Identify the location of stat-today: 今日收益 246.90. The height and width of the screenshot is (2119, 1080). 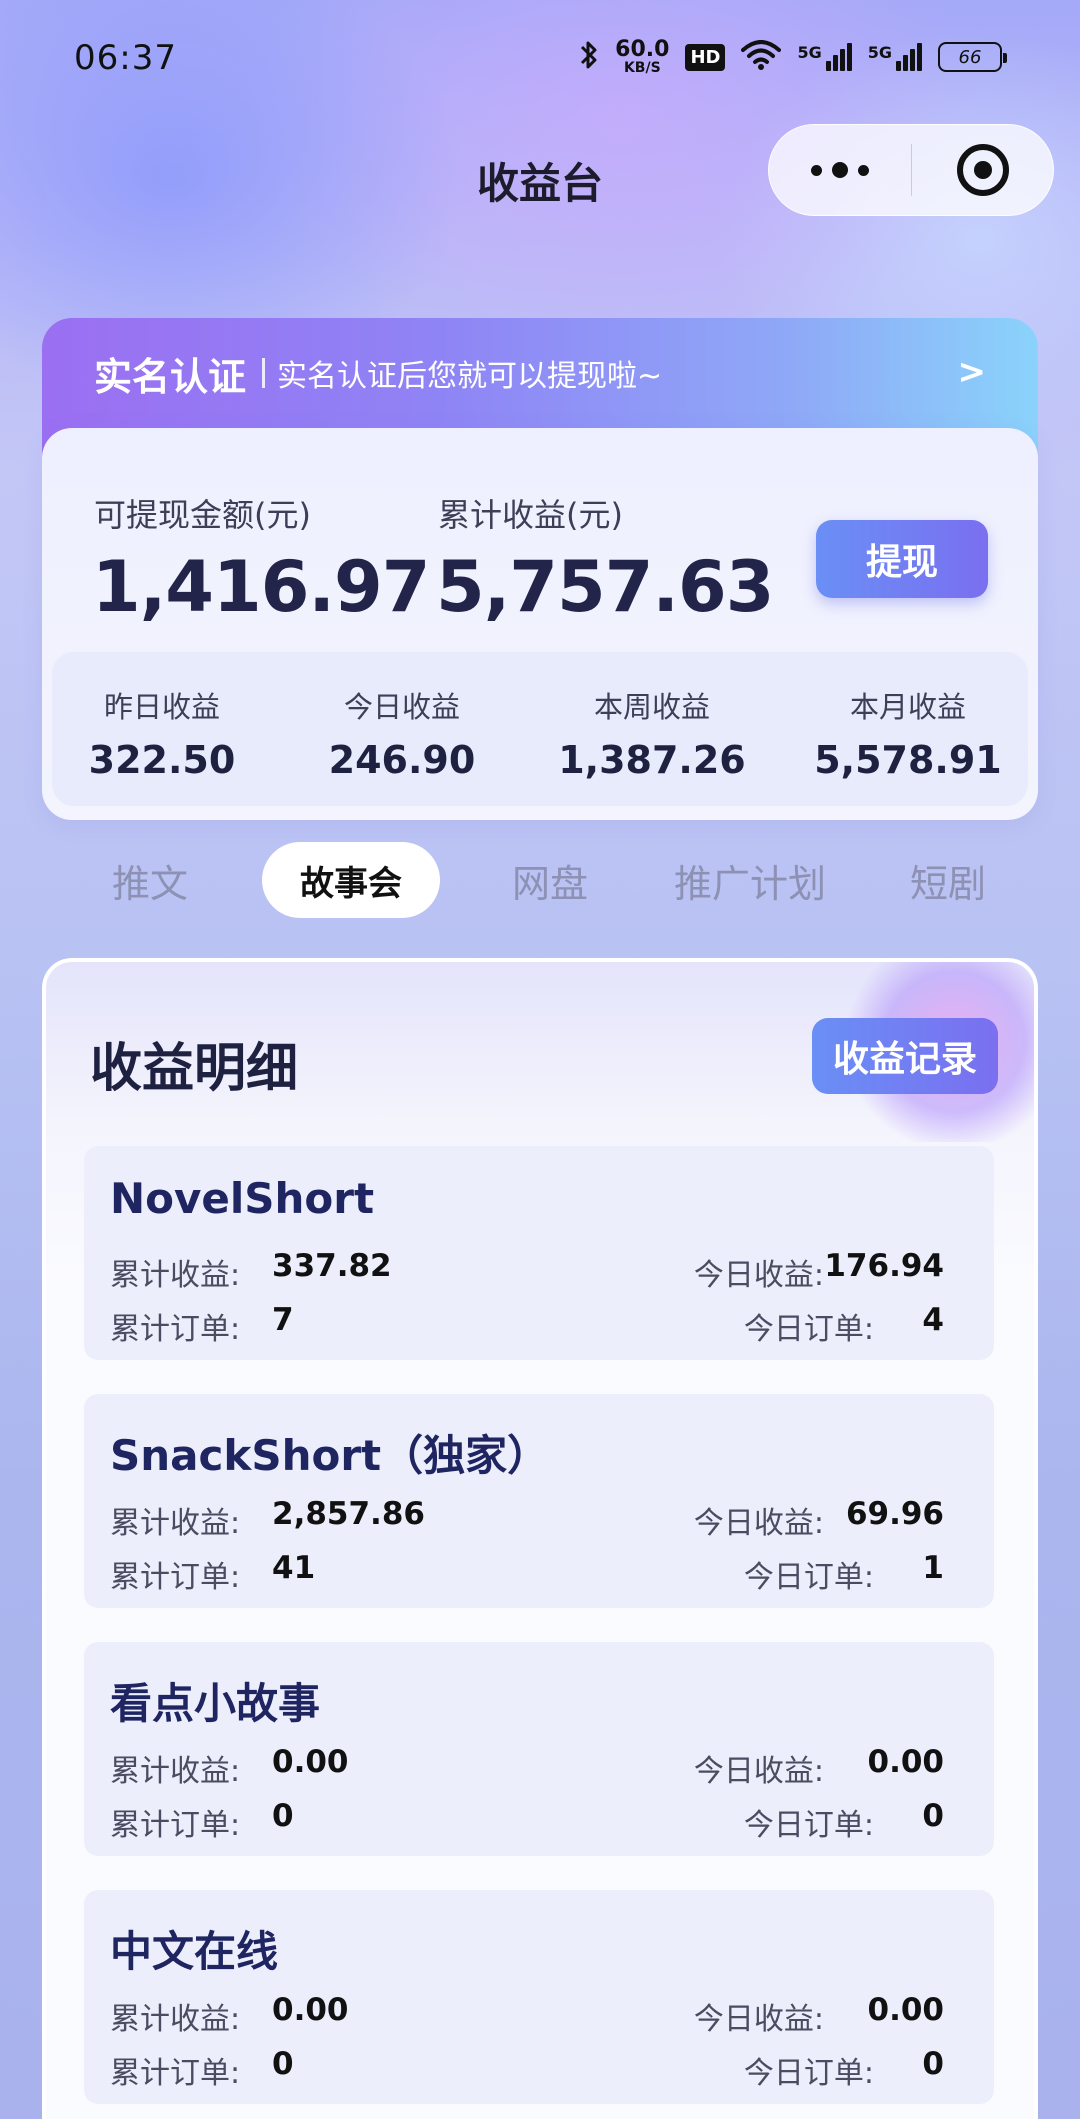
(402, 736).